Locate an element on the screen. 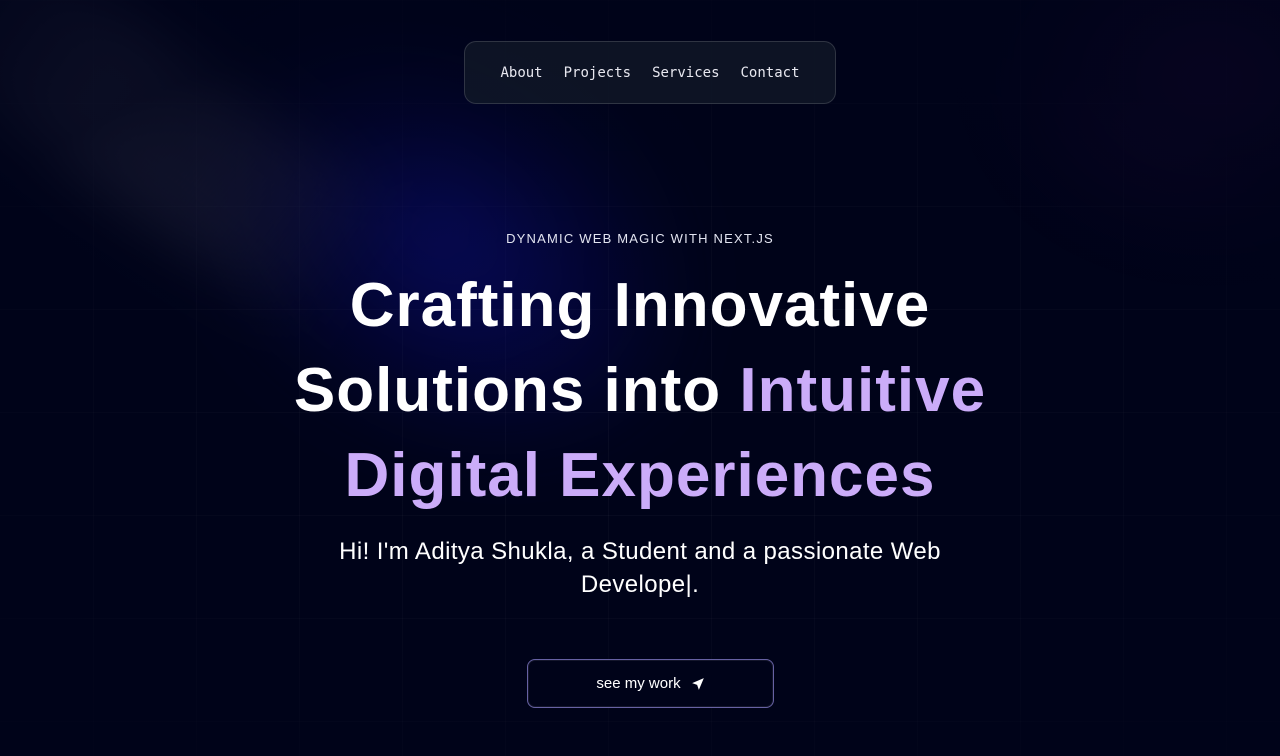 Image resolution: width=1280 pixels, height=756 pixels. nav-link-contact: Contact is located at coordinates (770, 73).